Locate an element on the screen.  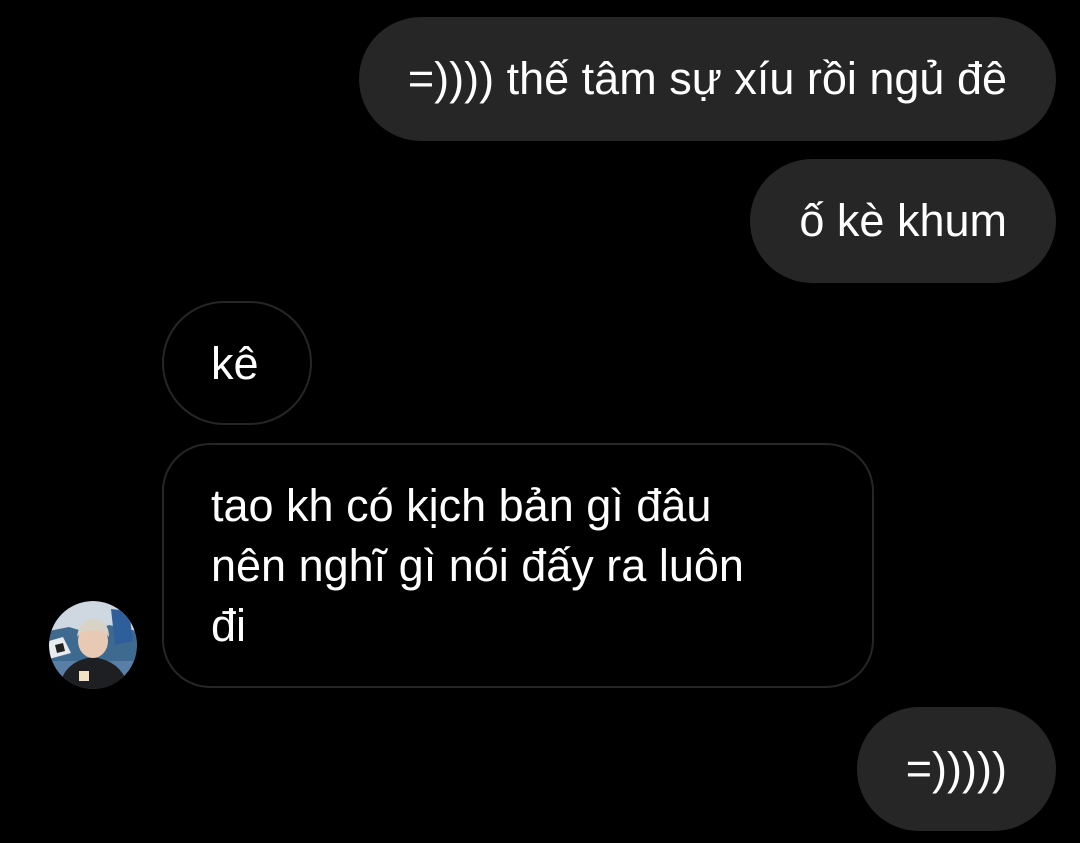
message-bubble-sent: ố kè khum is located at coordinates (903, 221).